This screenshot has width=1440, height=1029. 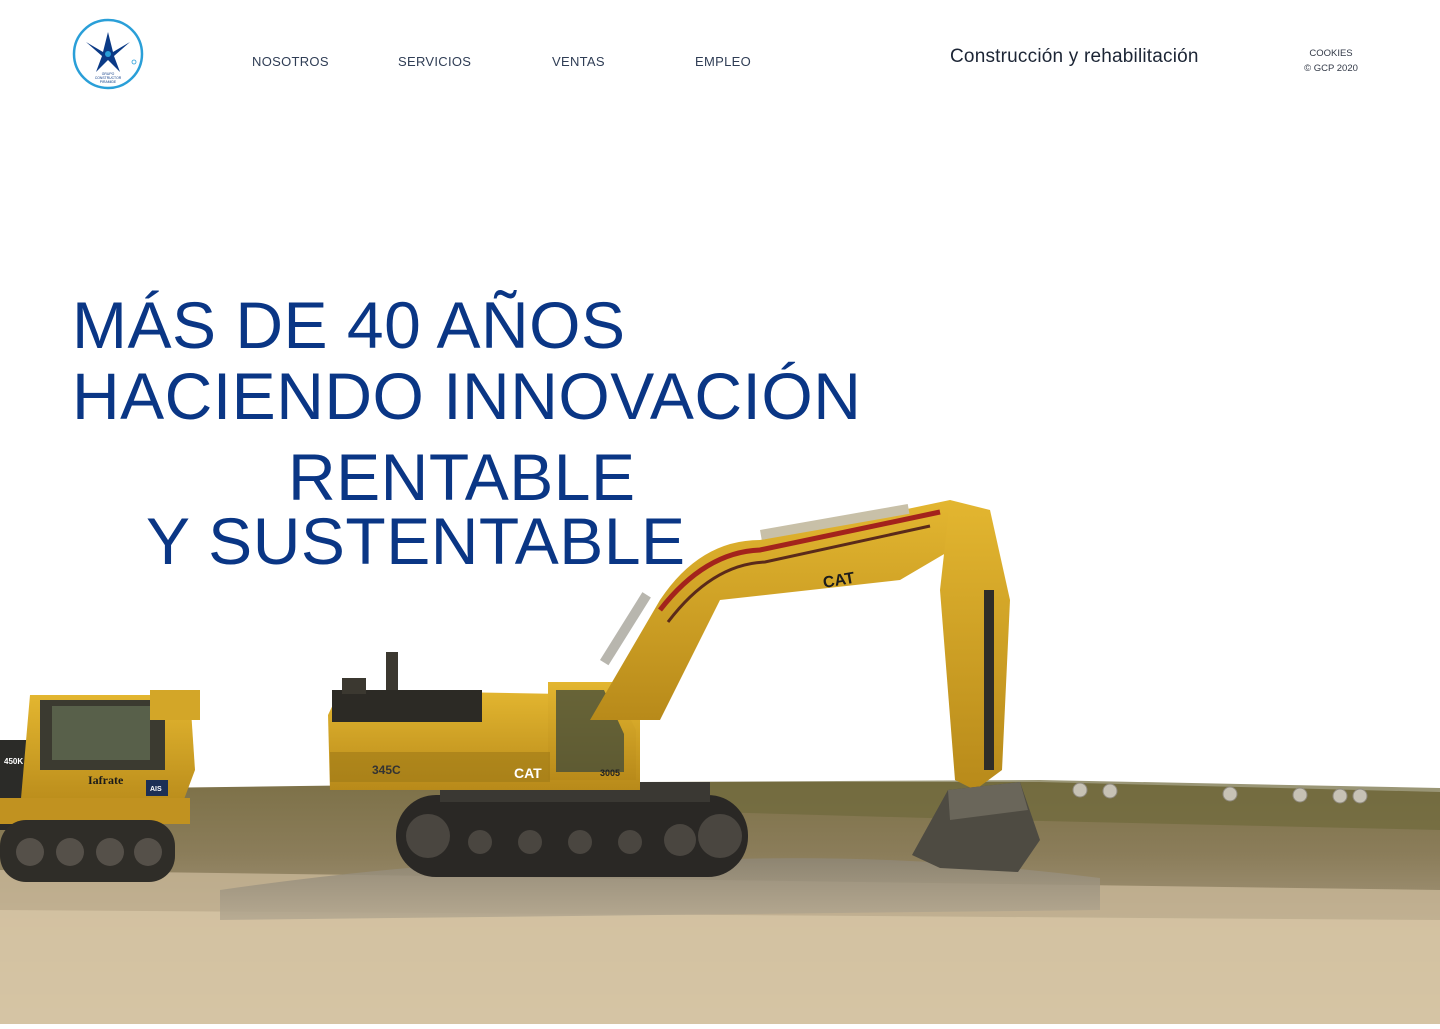 I want to click on nav-item-servicios: SERVICIOS, so click(x=434, y=61).